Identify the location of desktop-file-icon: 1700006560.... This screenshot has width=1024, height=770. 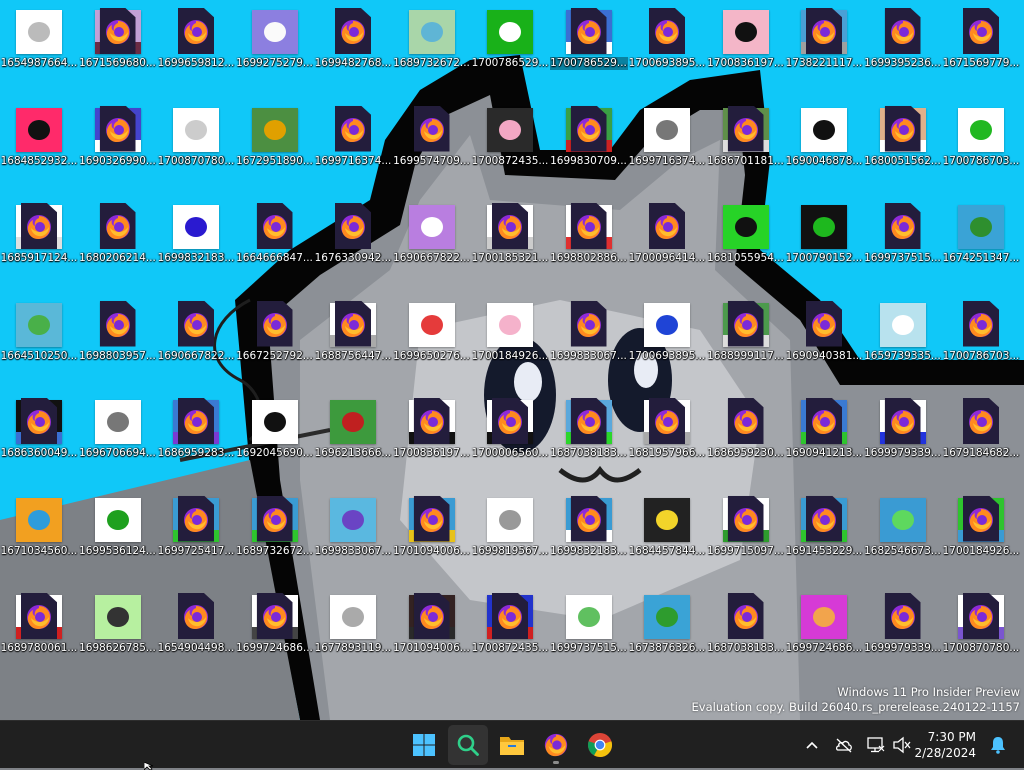
(510, 430).